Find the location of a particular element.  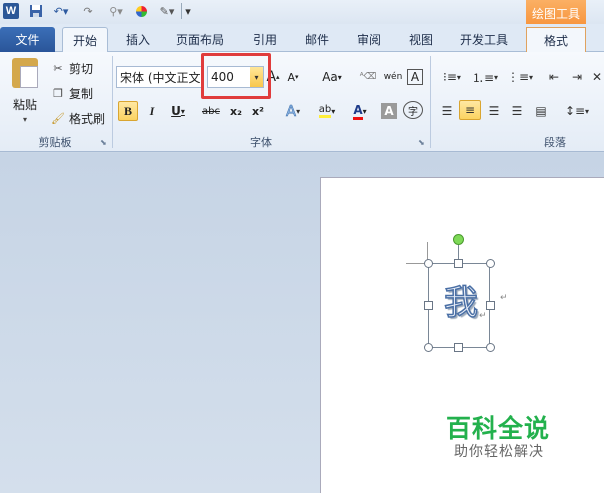

bullets-button: ⁝≡ ▾ is located at coordinates (452, 77).